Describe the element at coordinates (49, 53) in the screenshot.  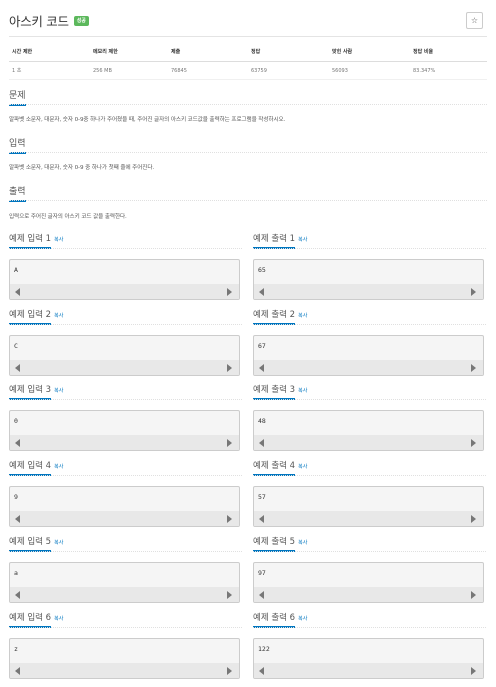
I see `time-limit-header: 시간 제한` at that location.